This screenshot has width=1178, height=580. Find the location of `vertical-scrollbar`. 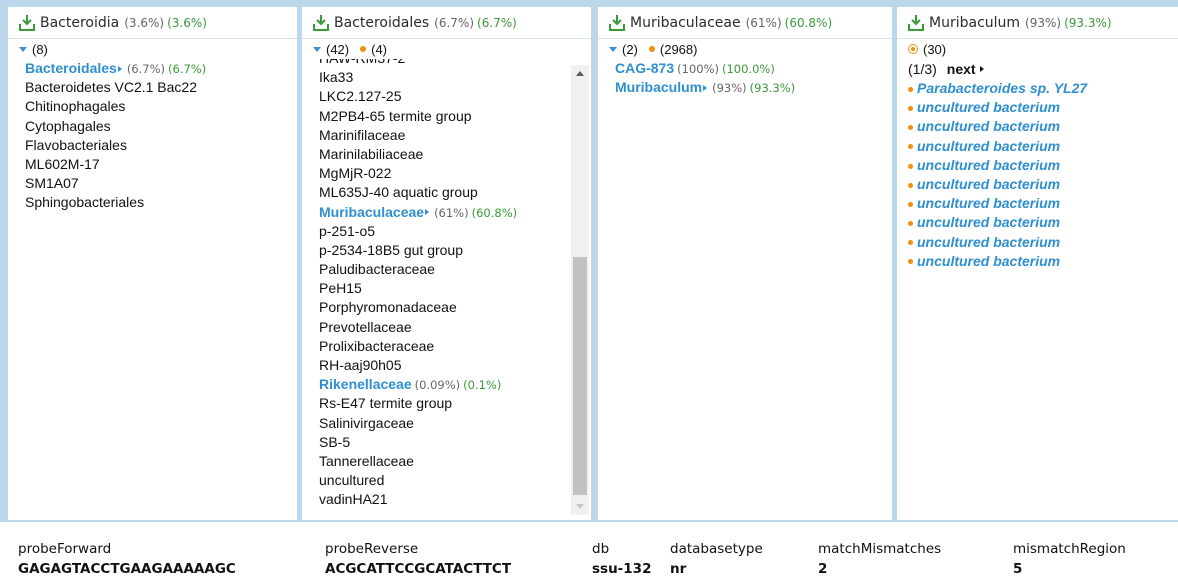

vertical-scrollbar is located at coordinates (580, 290).